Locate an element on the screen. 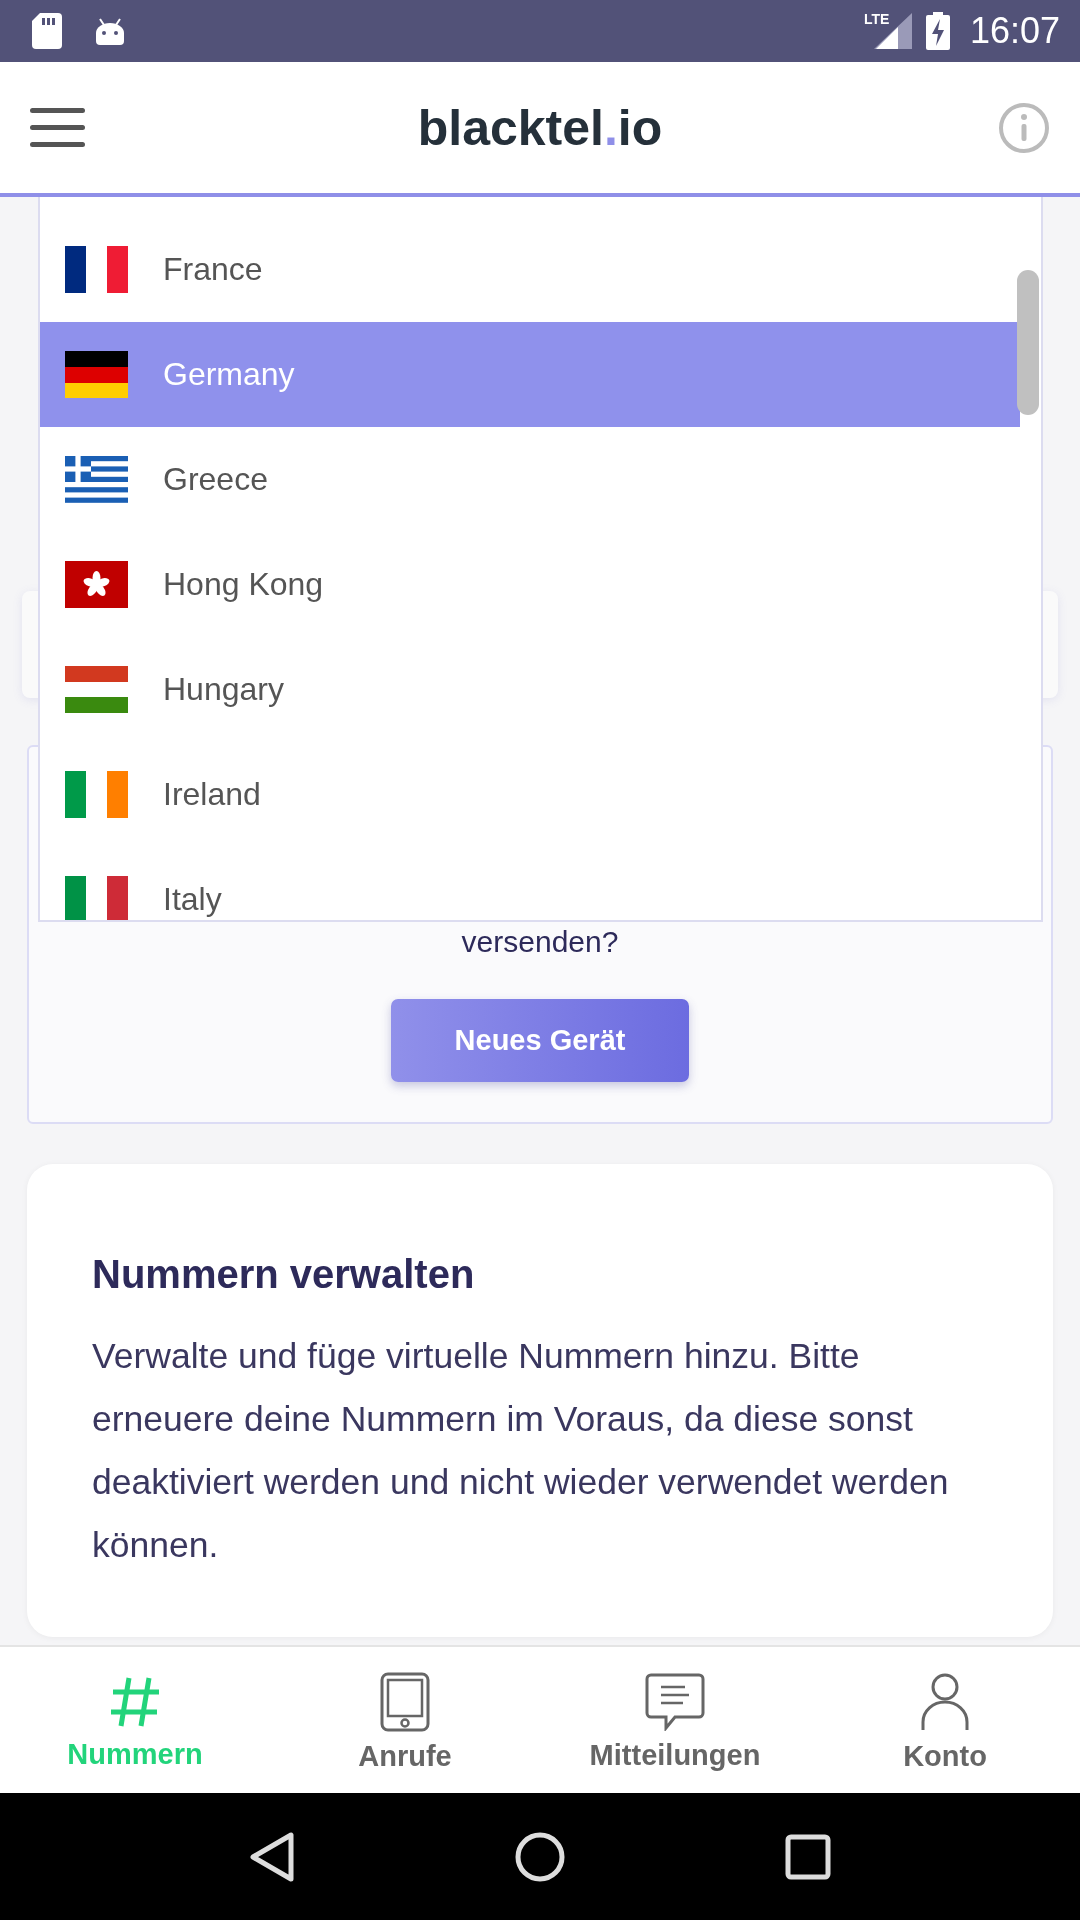 This screenshot has width=1080, height=1920. country-name: Germany is located at coordinates (229, 374).